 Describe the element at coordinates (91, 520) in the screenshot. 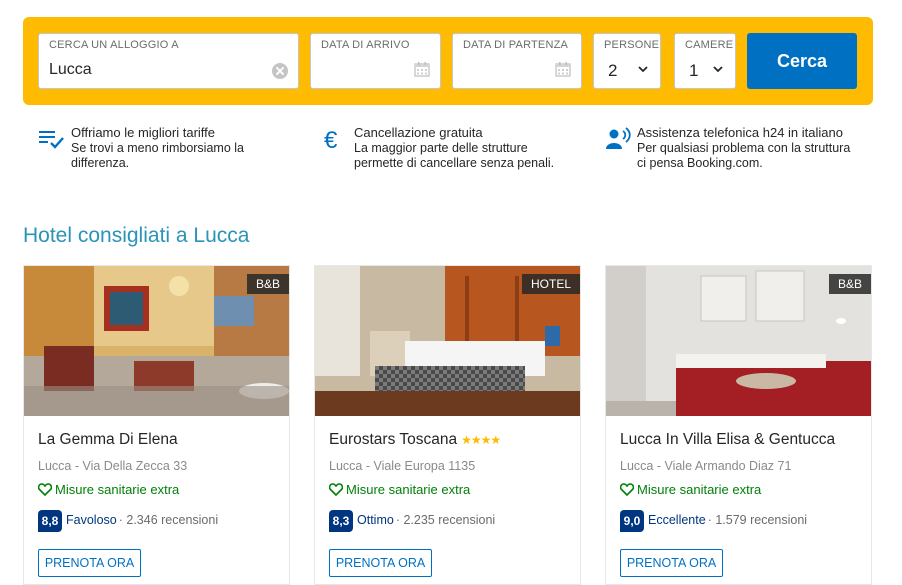

I see `review-score-word: Favoloso` at that location.